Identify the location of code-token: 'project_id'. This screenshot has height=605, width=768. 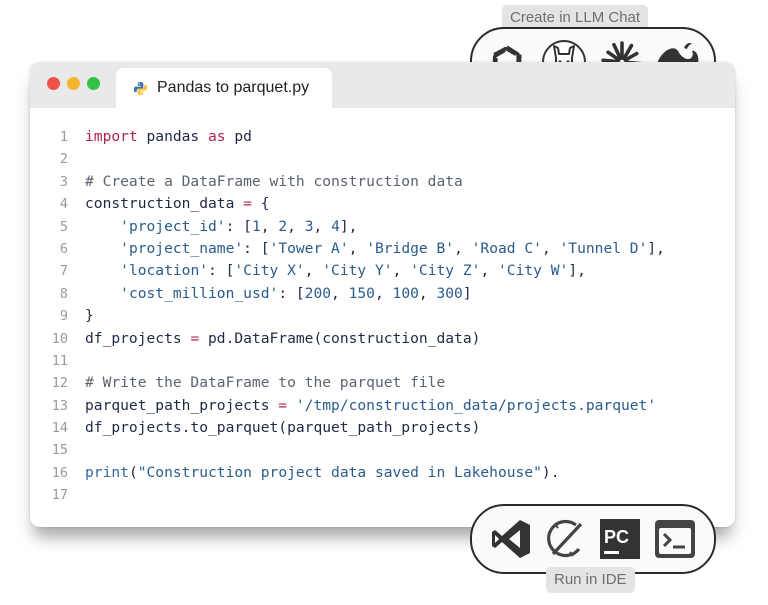
(173, 226).